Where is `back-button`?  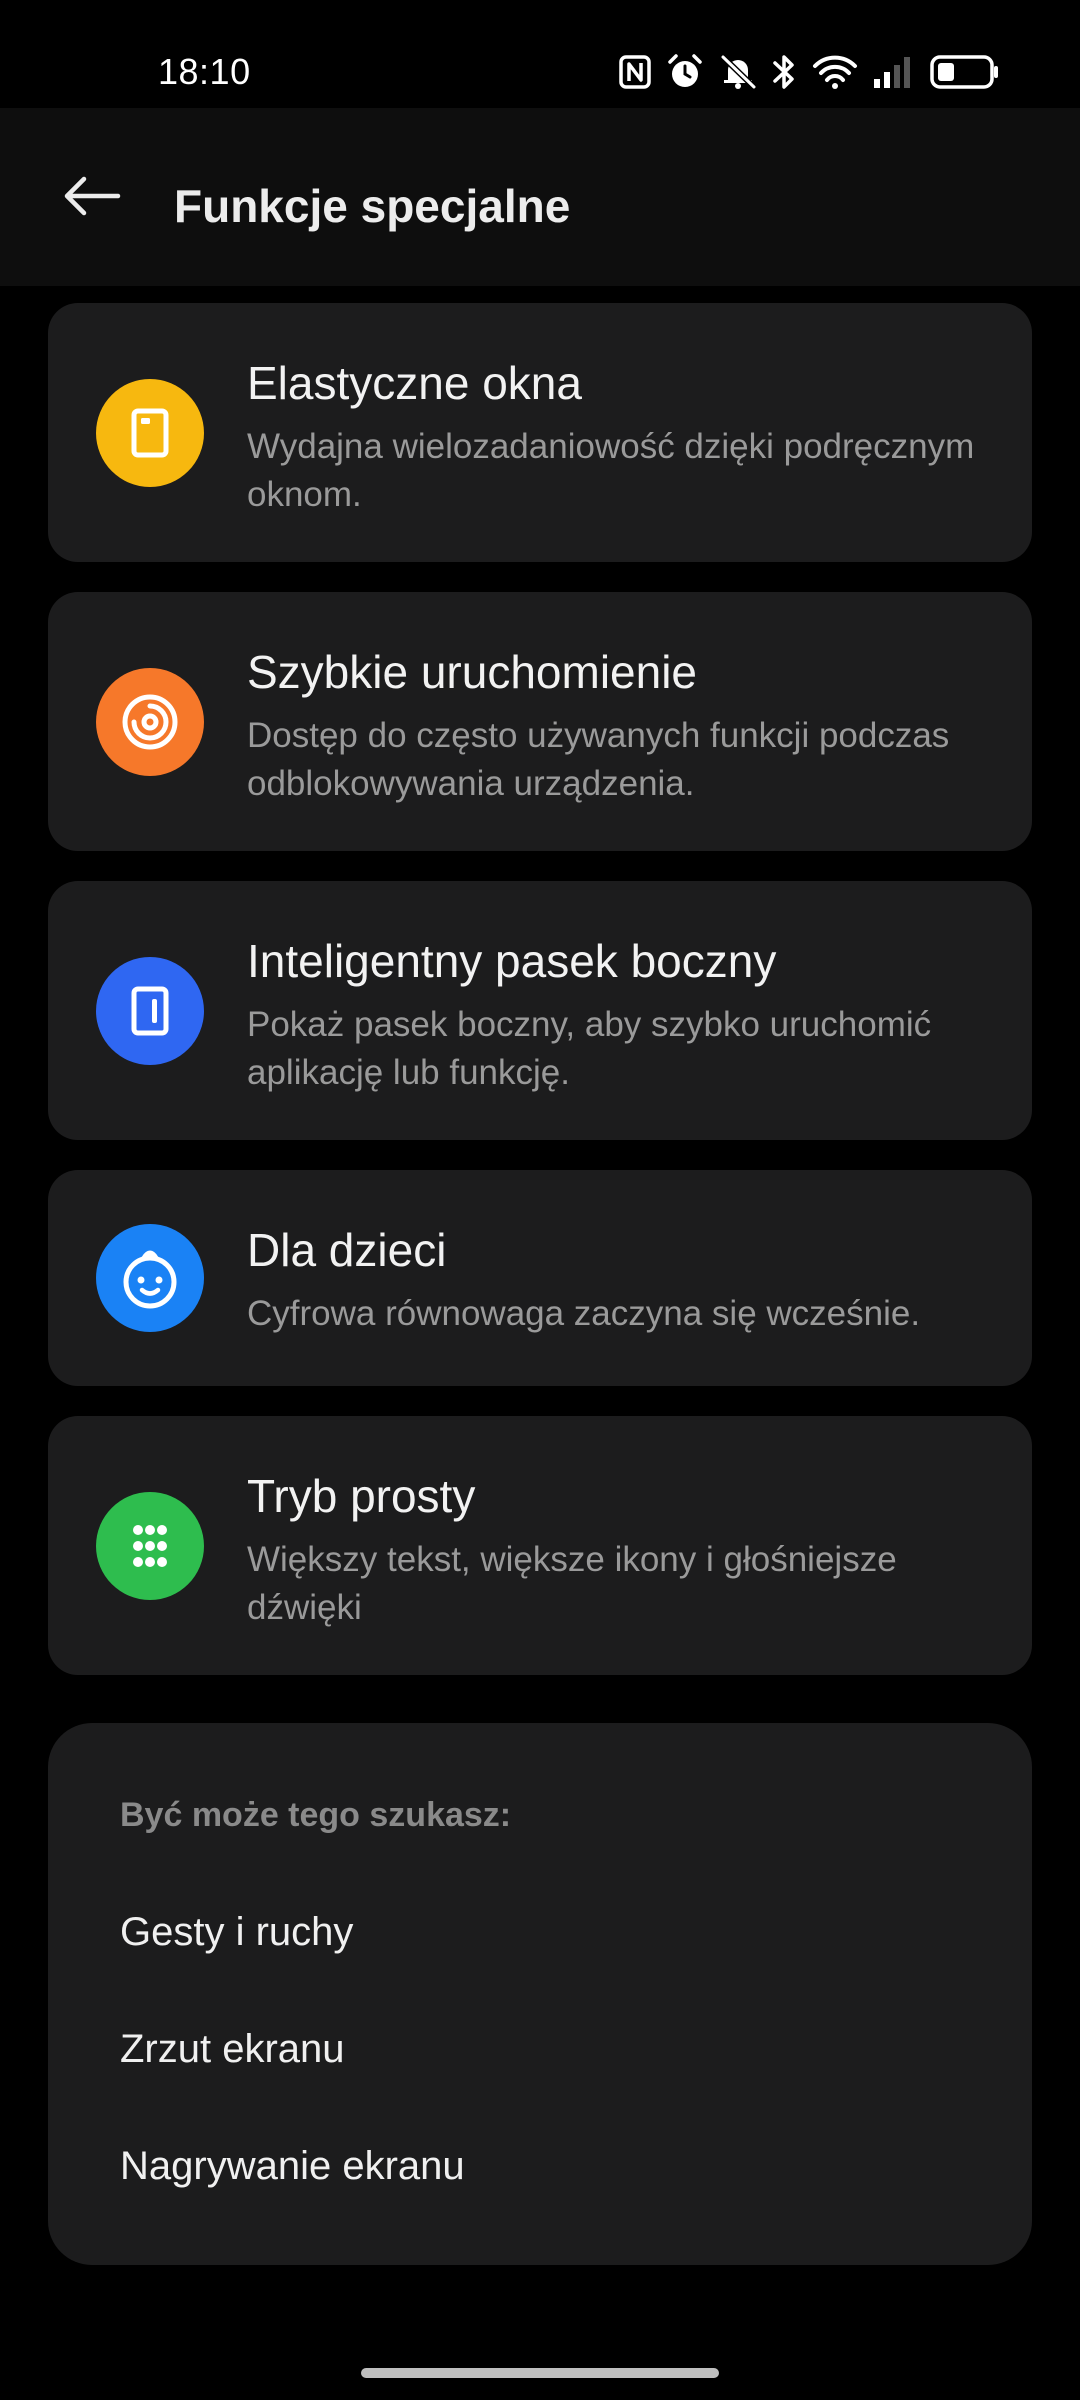 back-button is located at coordinates (92, 198).